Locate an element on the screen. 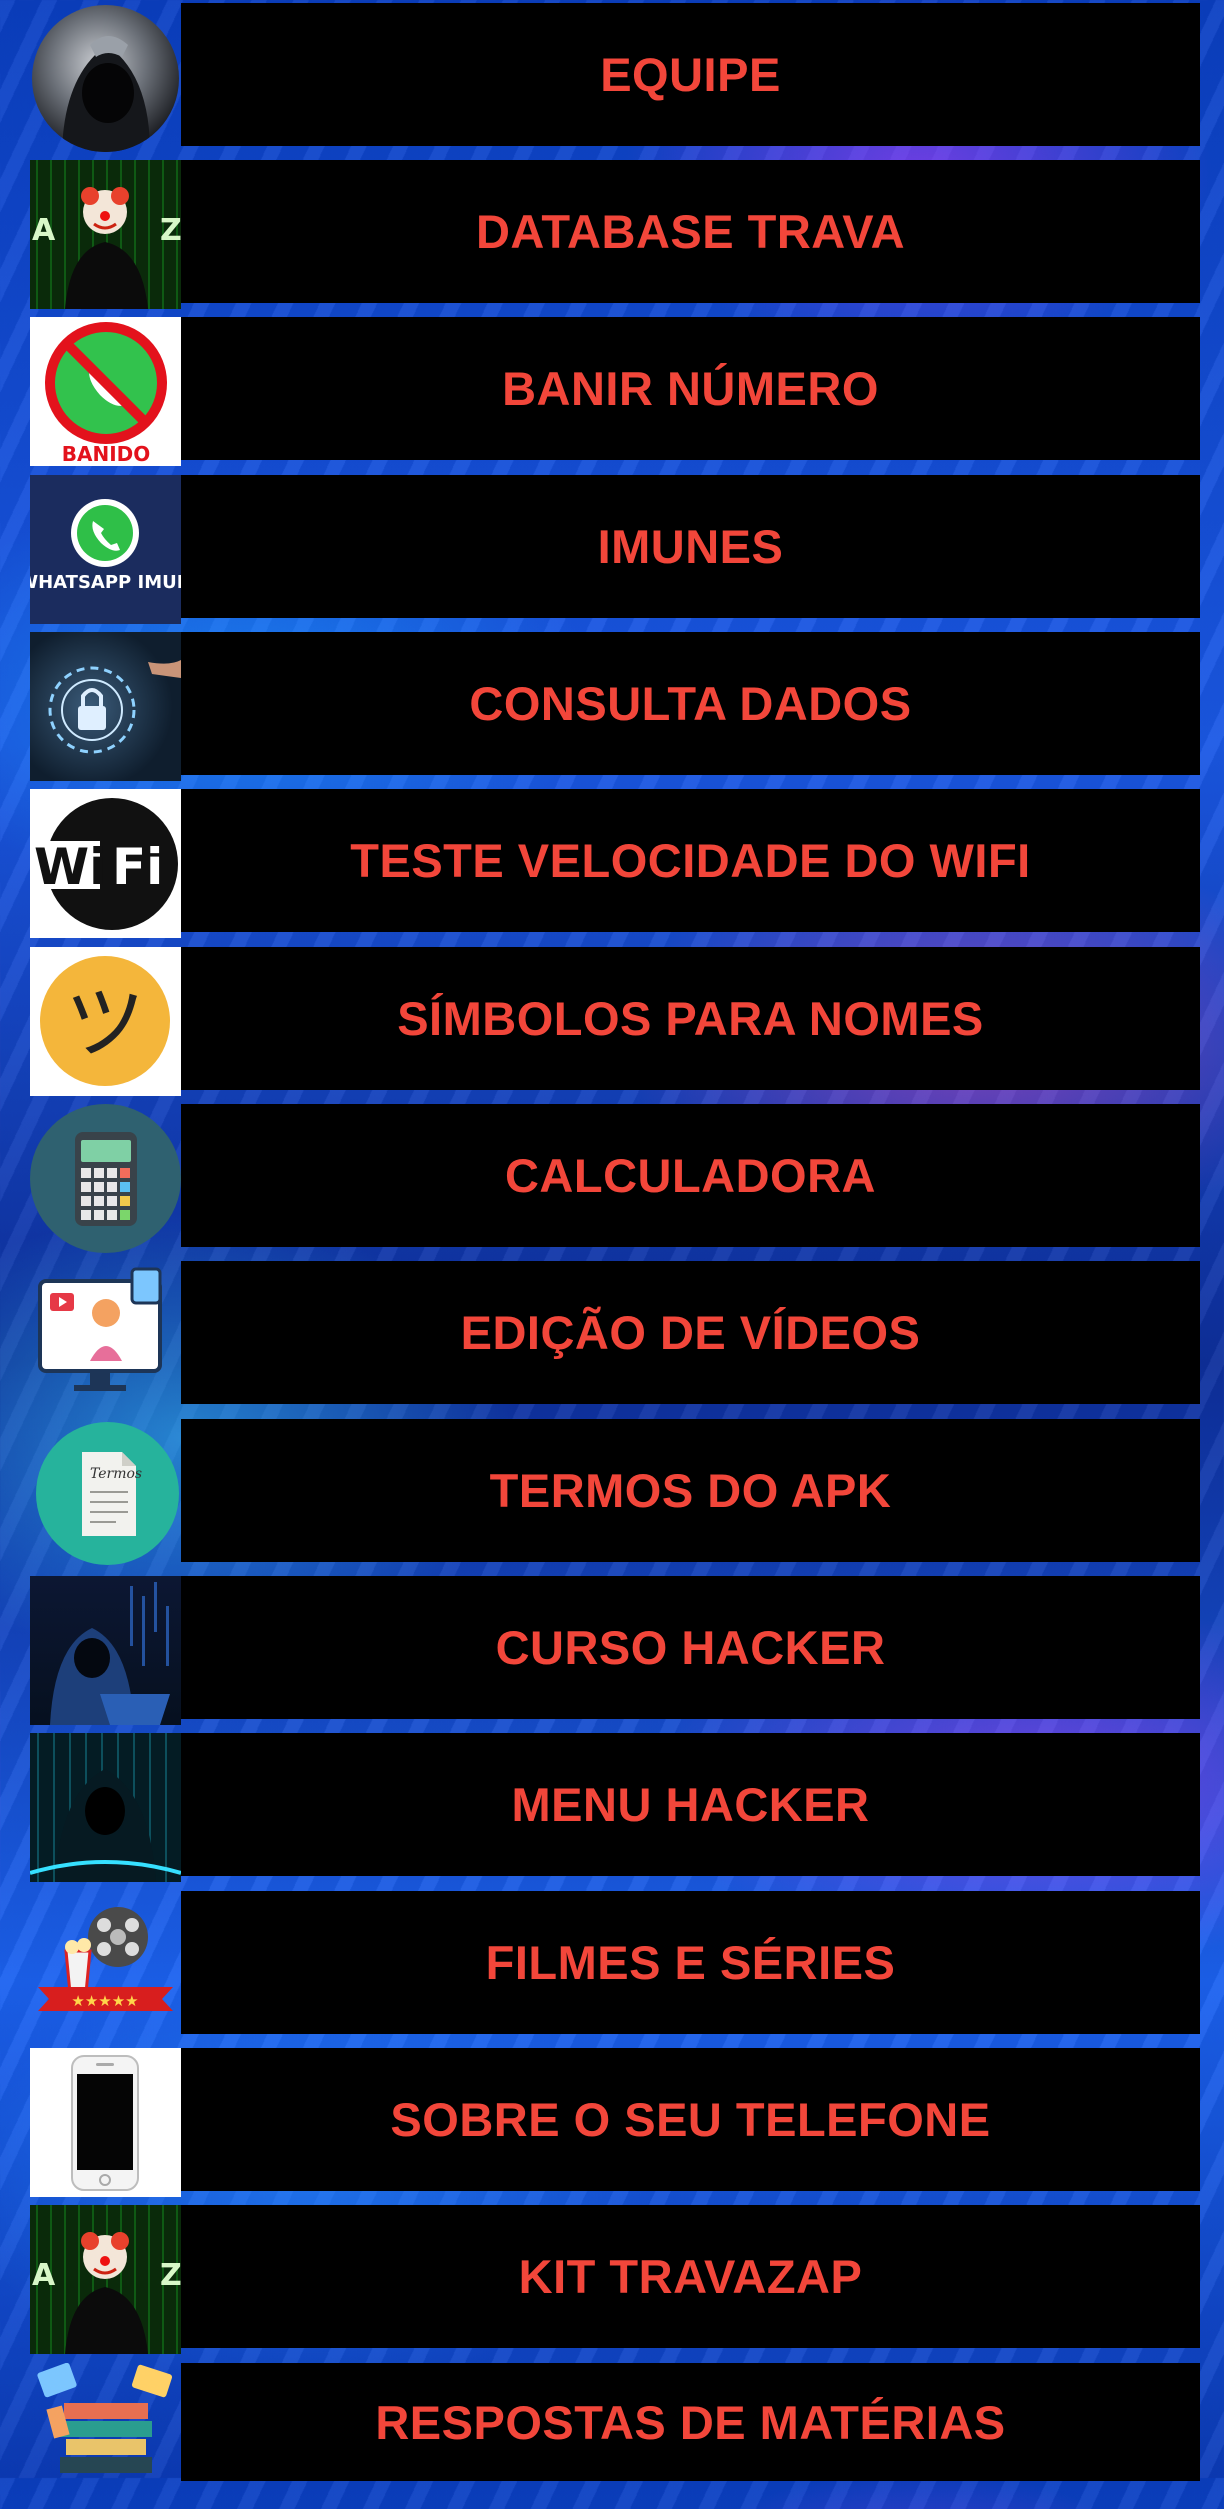 The height and width of the screenshot is (2509, 1224). hacker-laptop-icon is located at coordinates (105, 1650).